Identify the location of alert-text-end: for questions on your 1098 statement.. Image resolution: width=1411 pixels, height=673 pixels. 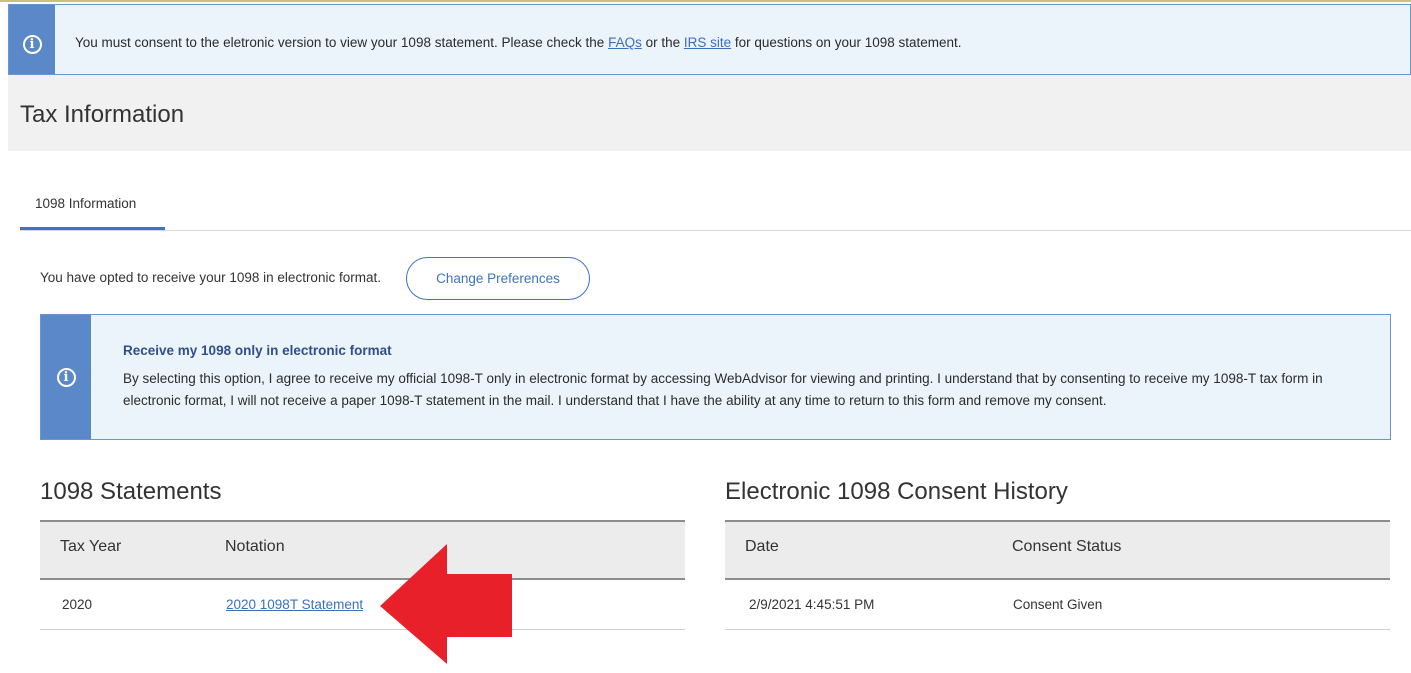
(846, 42).